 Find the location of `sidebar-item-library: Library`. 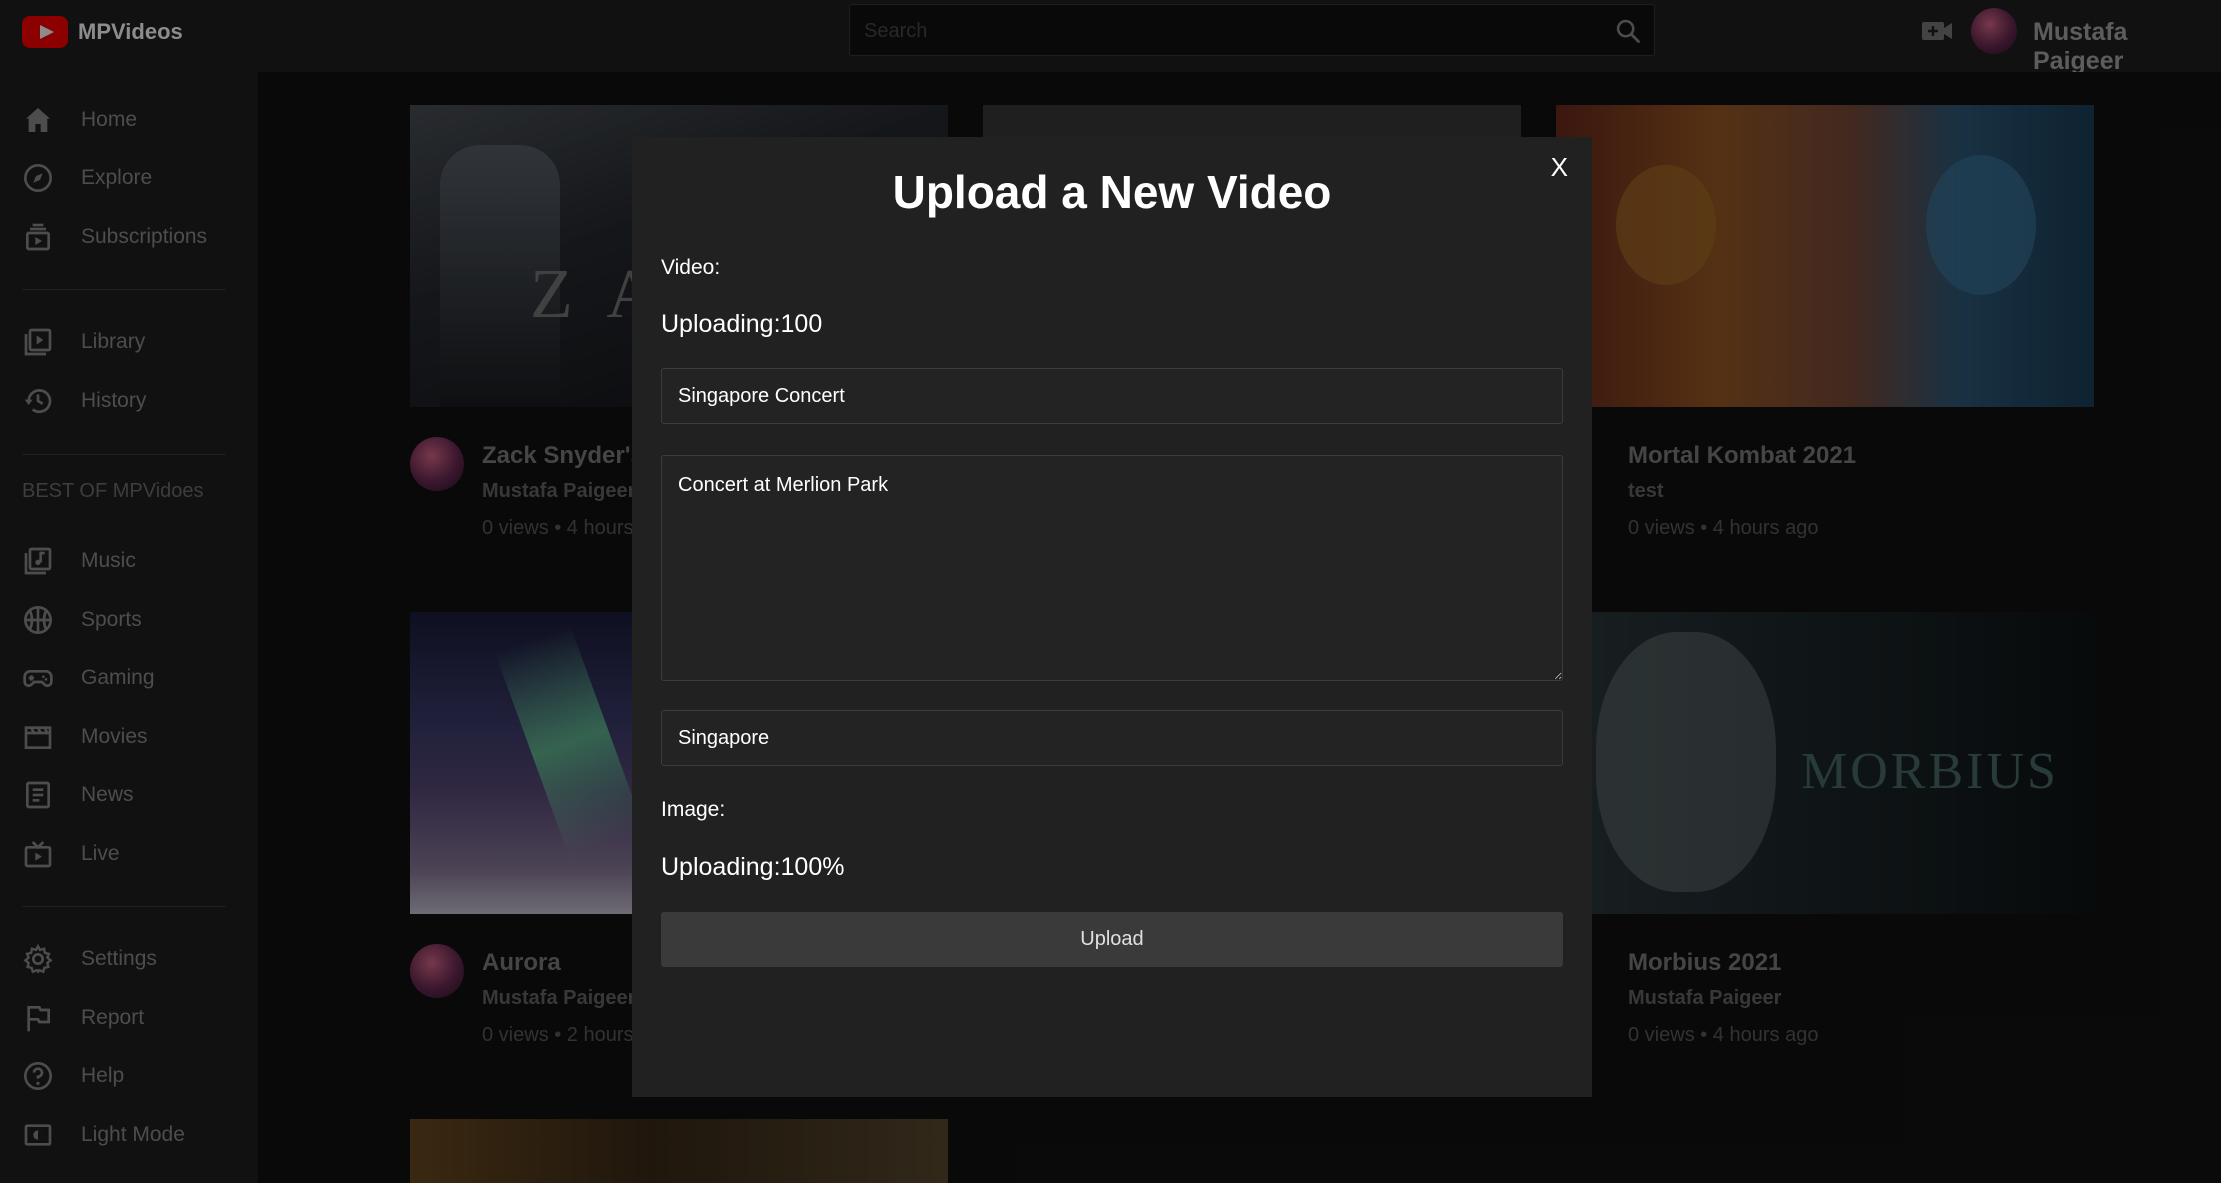

sidebar-item-library: Library is located at coordinates (83, 342).